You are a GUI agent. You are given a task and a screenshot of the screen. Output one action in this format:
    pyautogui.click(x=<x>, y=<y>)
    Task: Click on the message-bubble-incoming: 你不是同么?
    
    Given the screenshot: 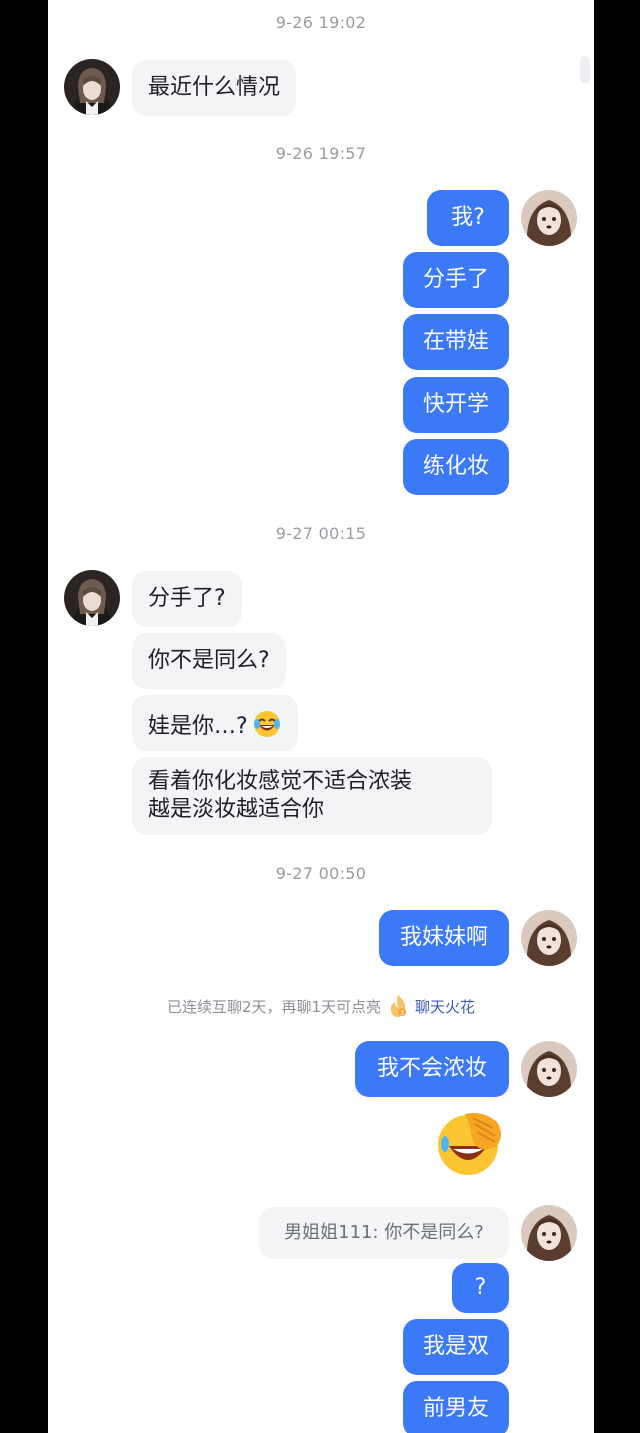 What is the action you would take?
    pyautogui.click(x=209, y=661)
    